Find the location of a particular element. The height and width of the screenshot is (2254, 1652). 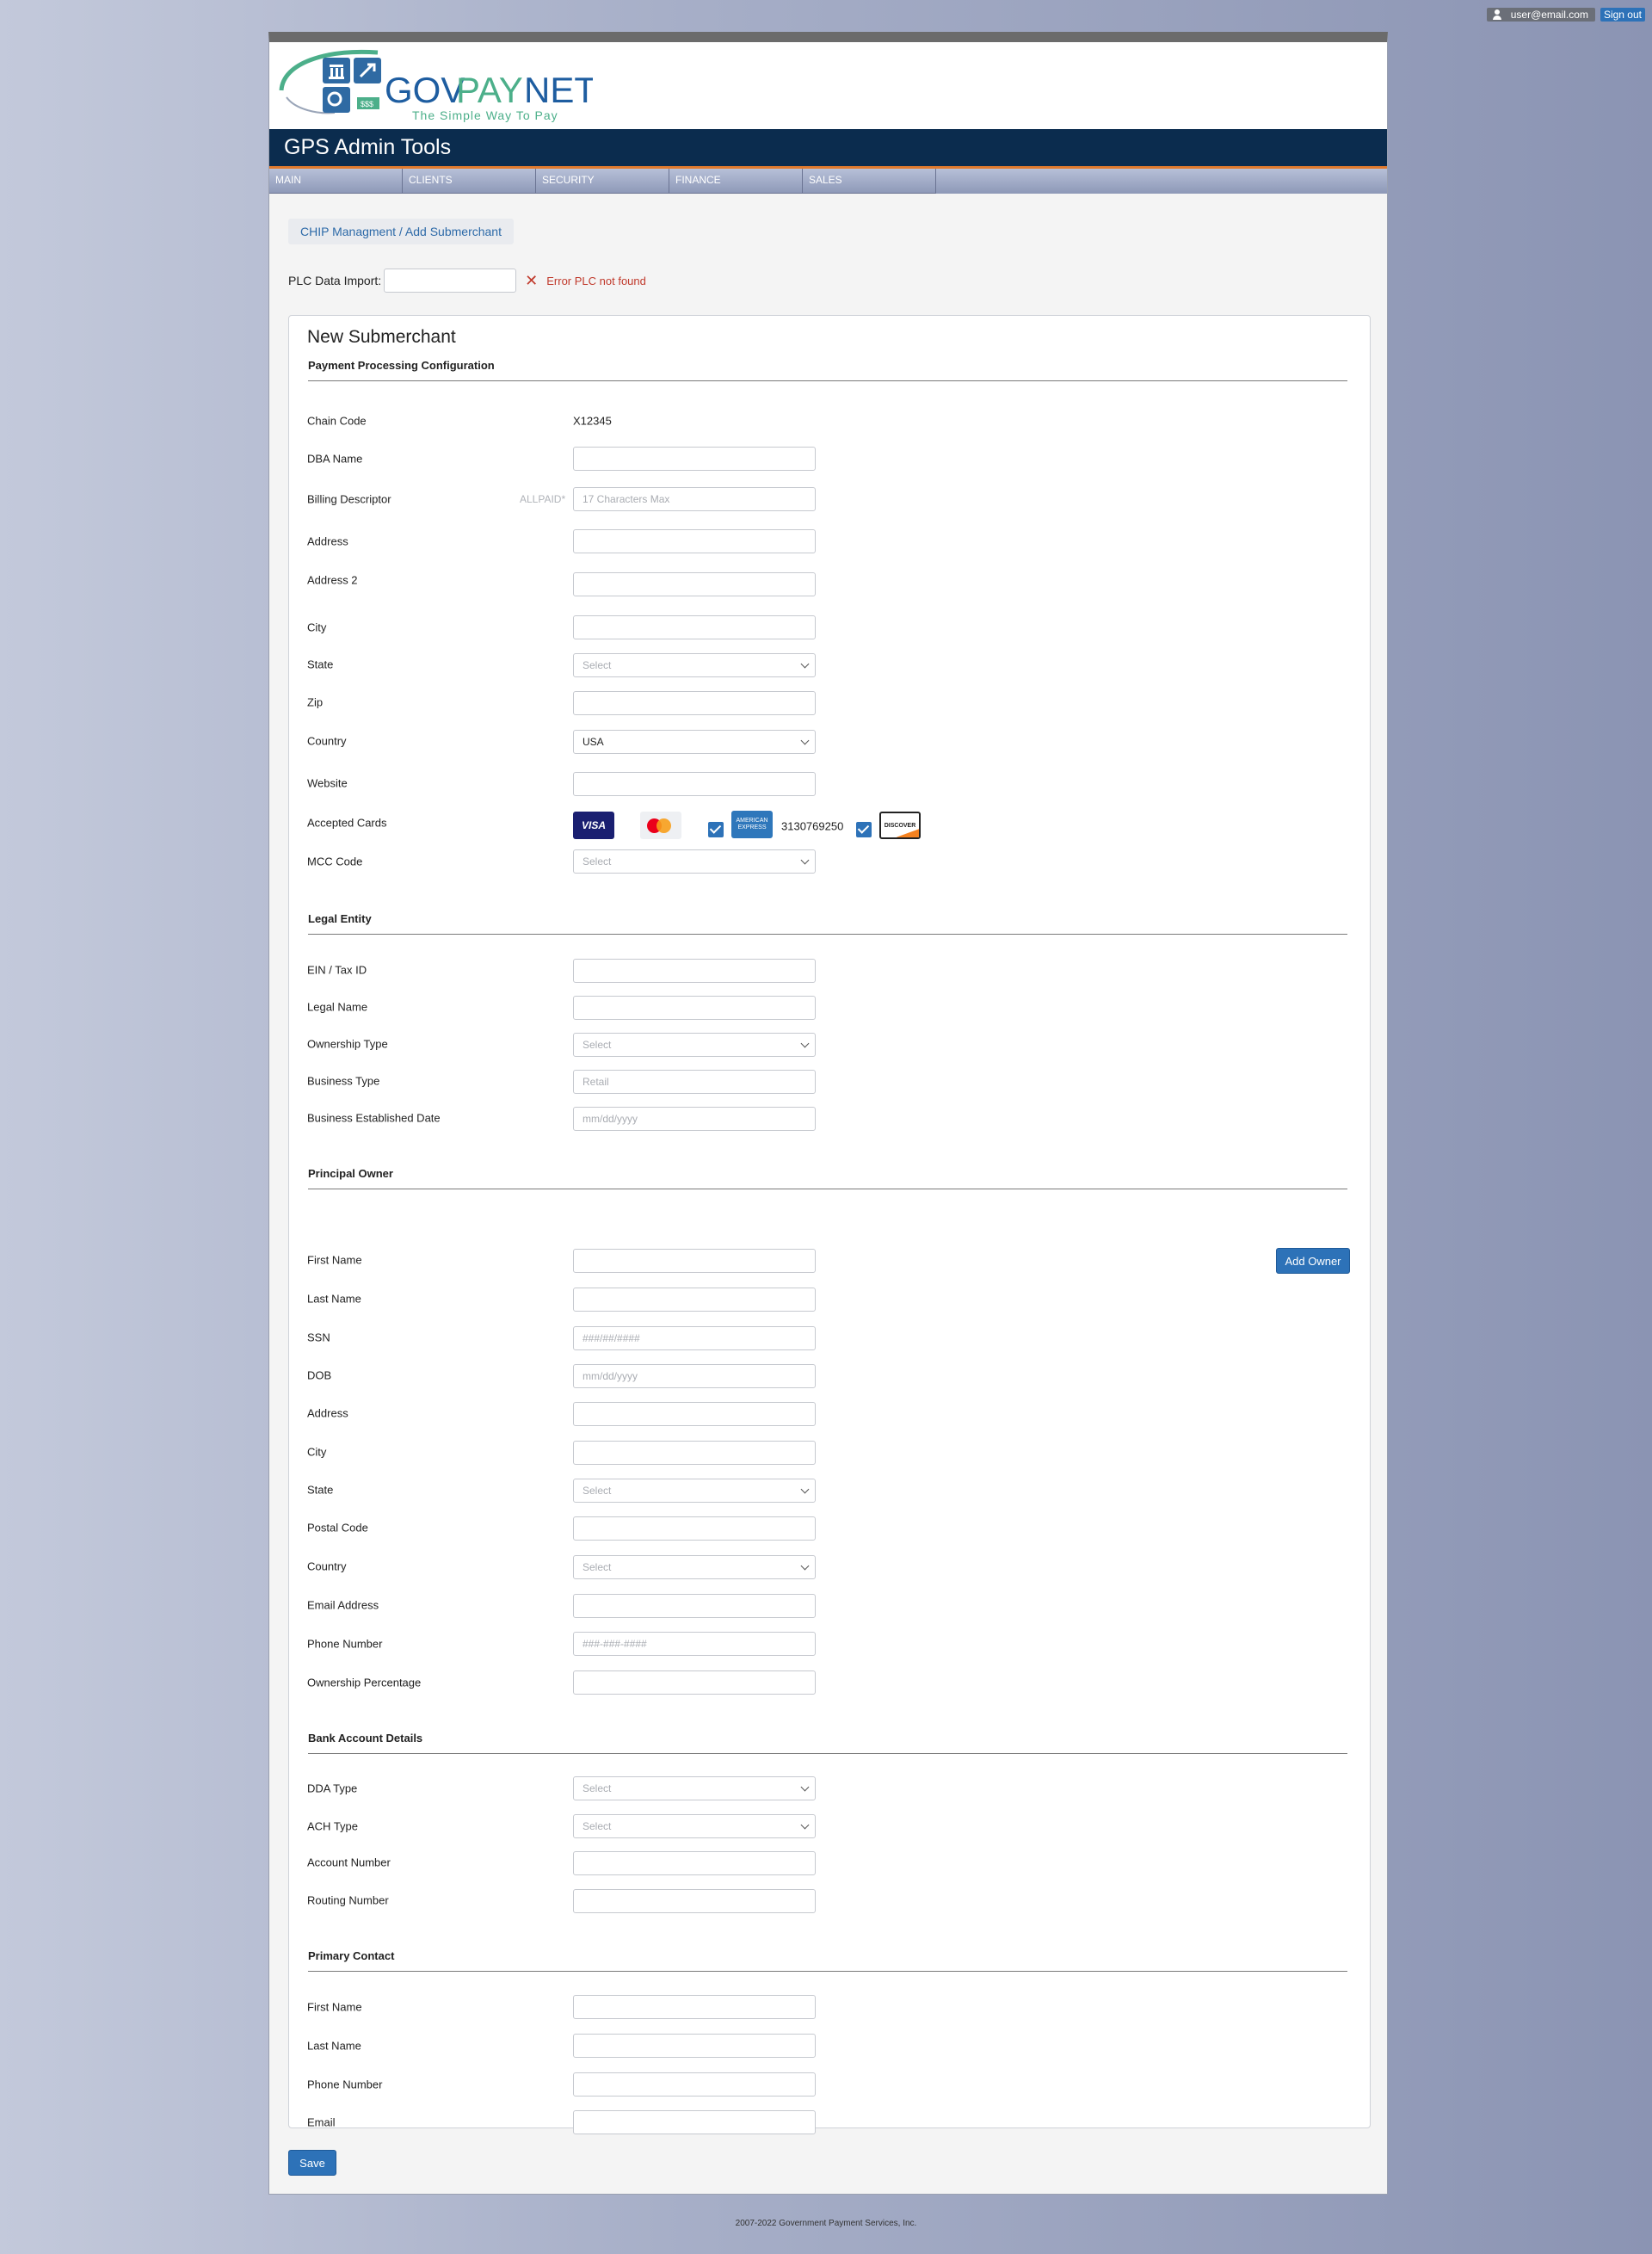

sign-out-button: Sign out is located at coordinates (1622, 15).